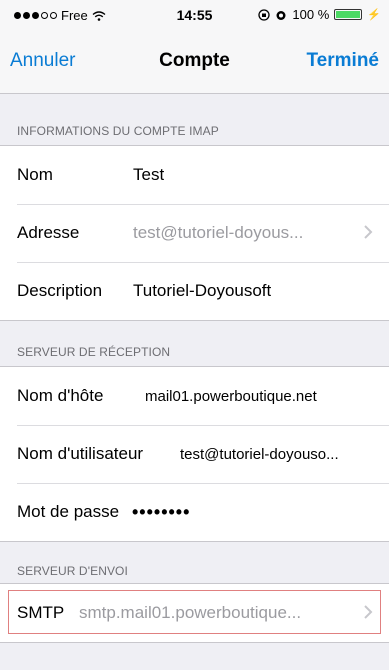 This screenshot has width=389, height=670. Describe the element at coordinates (60, 290) in the screenshot. I see `description-label: Description` at that location.